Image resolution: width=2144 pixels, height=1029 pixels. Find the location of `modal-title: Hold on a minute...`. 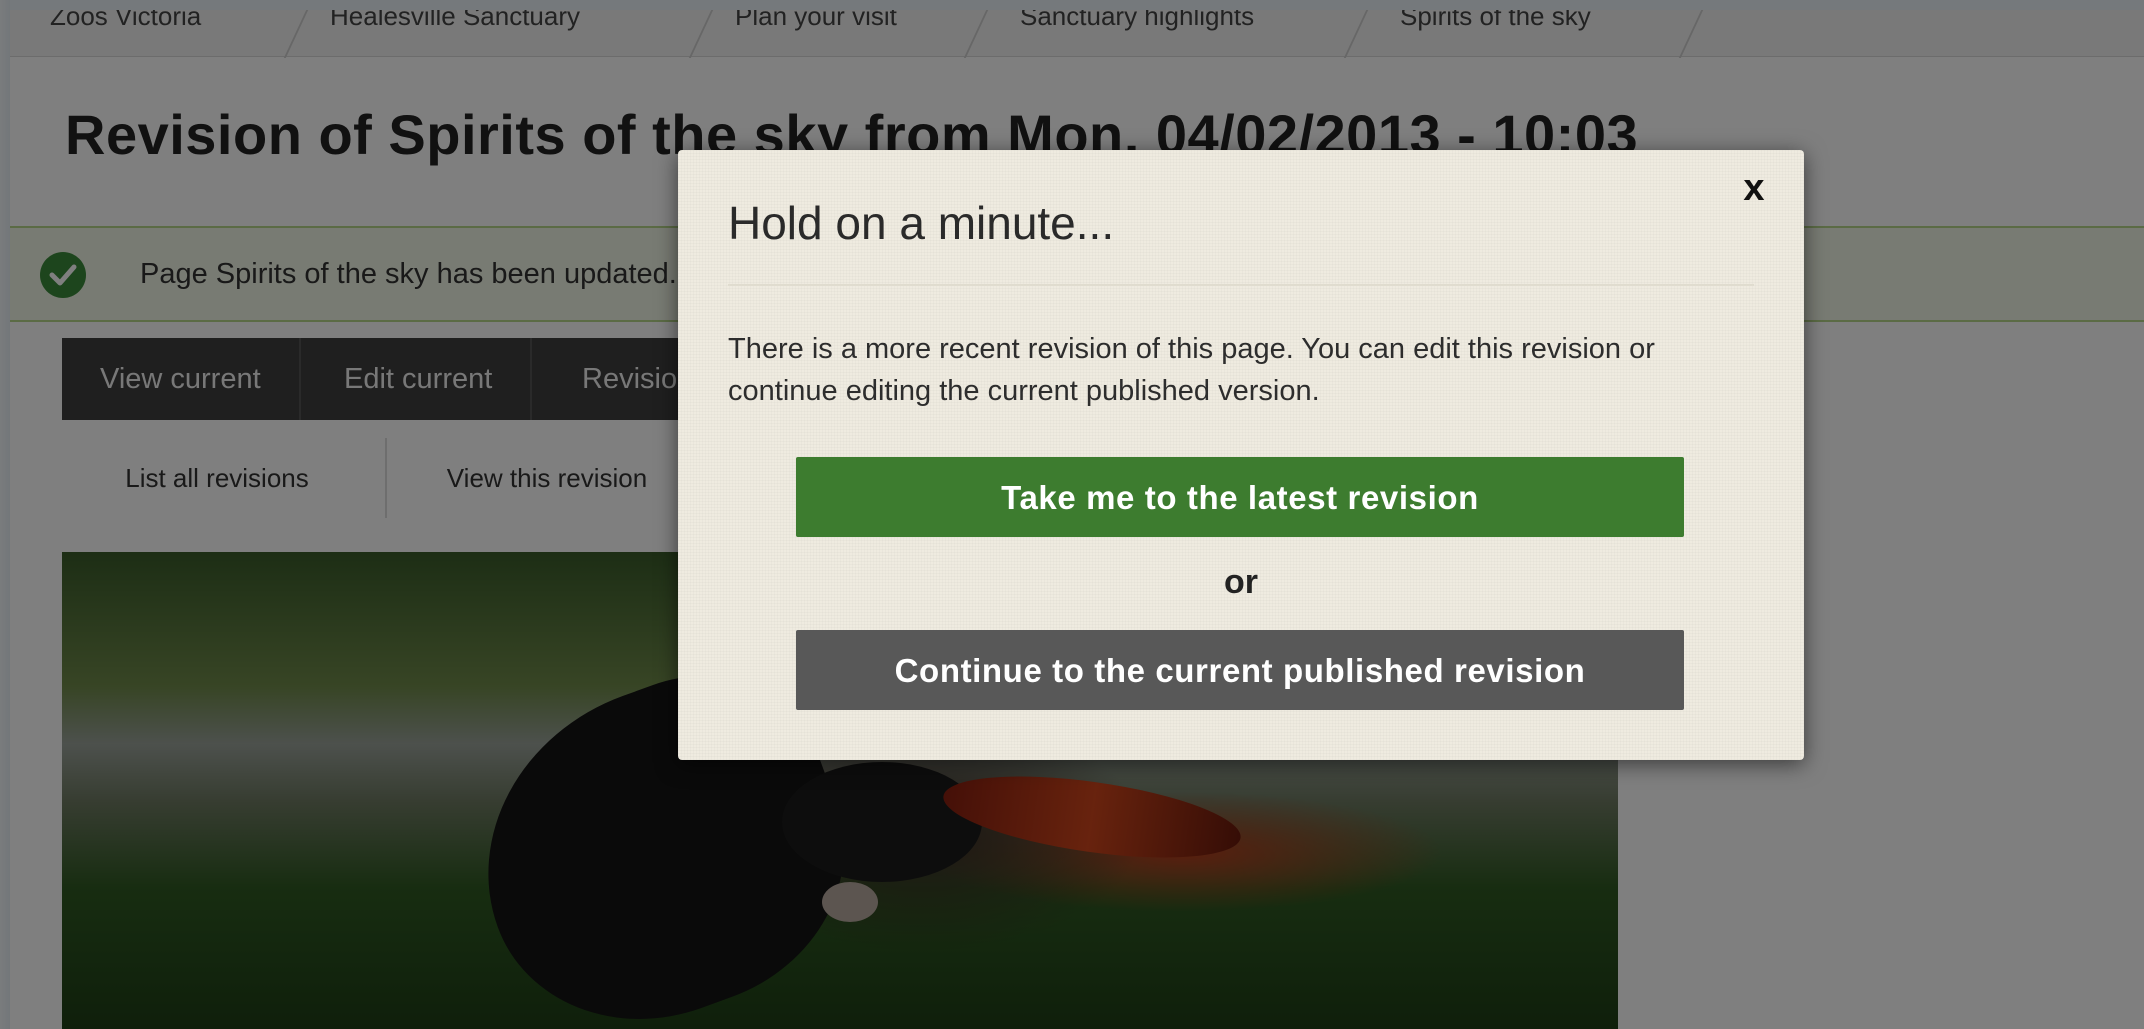

modal-title: Hold on a minute... is located at coordinates (921, 223).